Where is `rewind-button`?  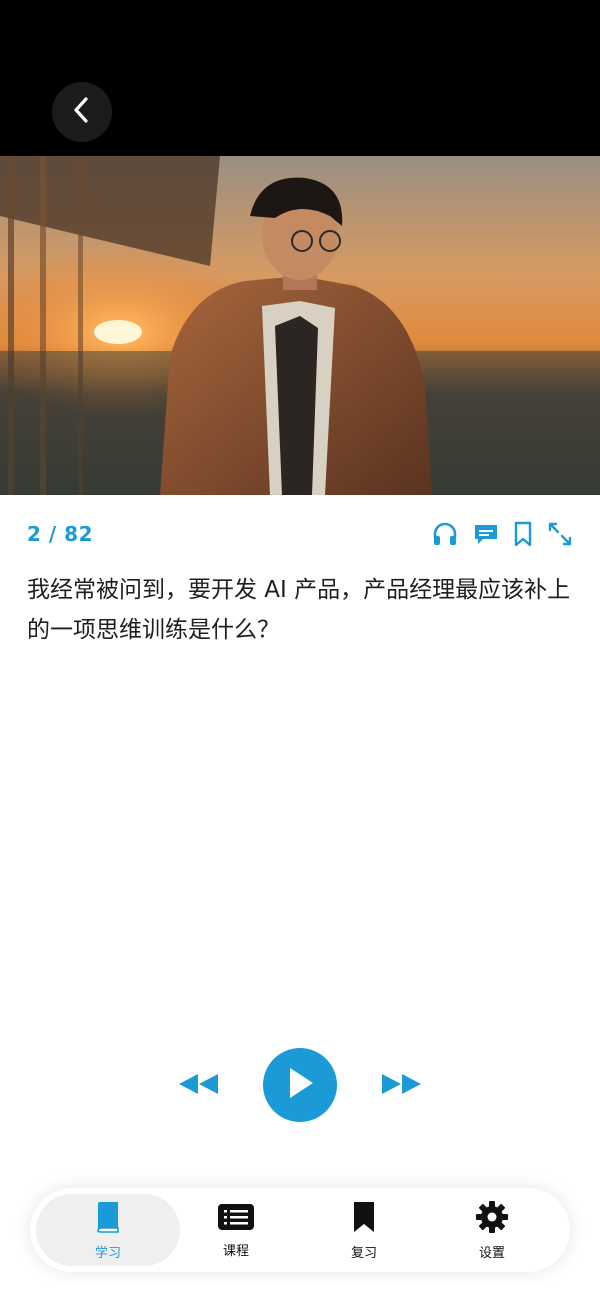 rewind-button is located at coordinates (198, 1086).